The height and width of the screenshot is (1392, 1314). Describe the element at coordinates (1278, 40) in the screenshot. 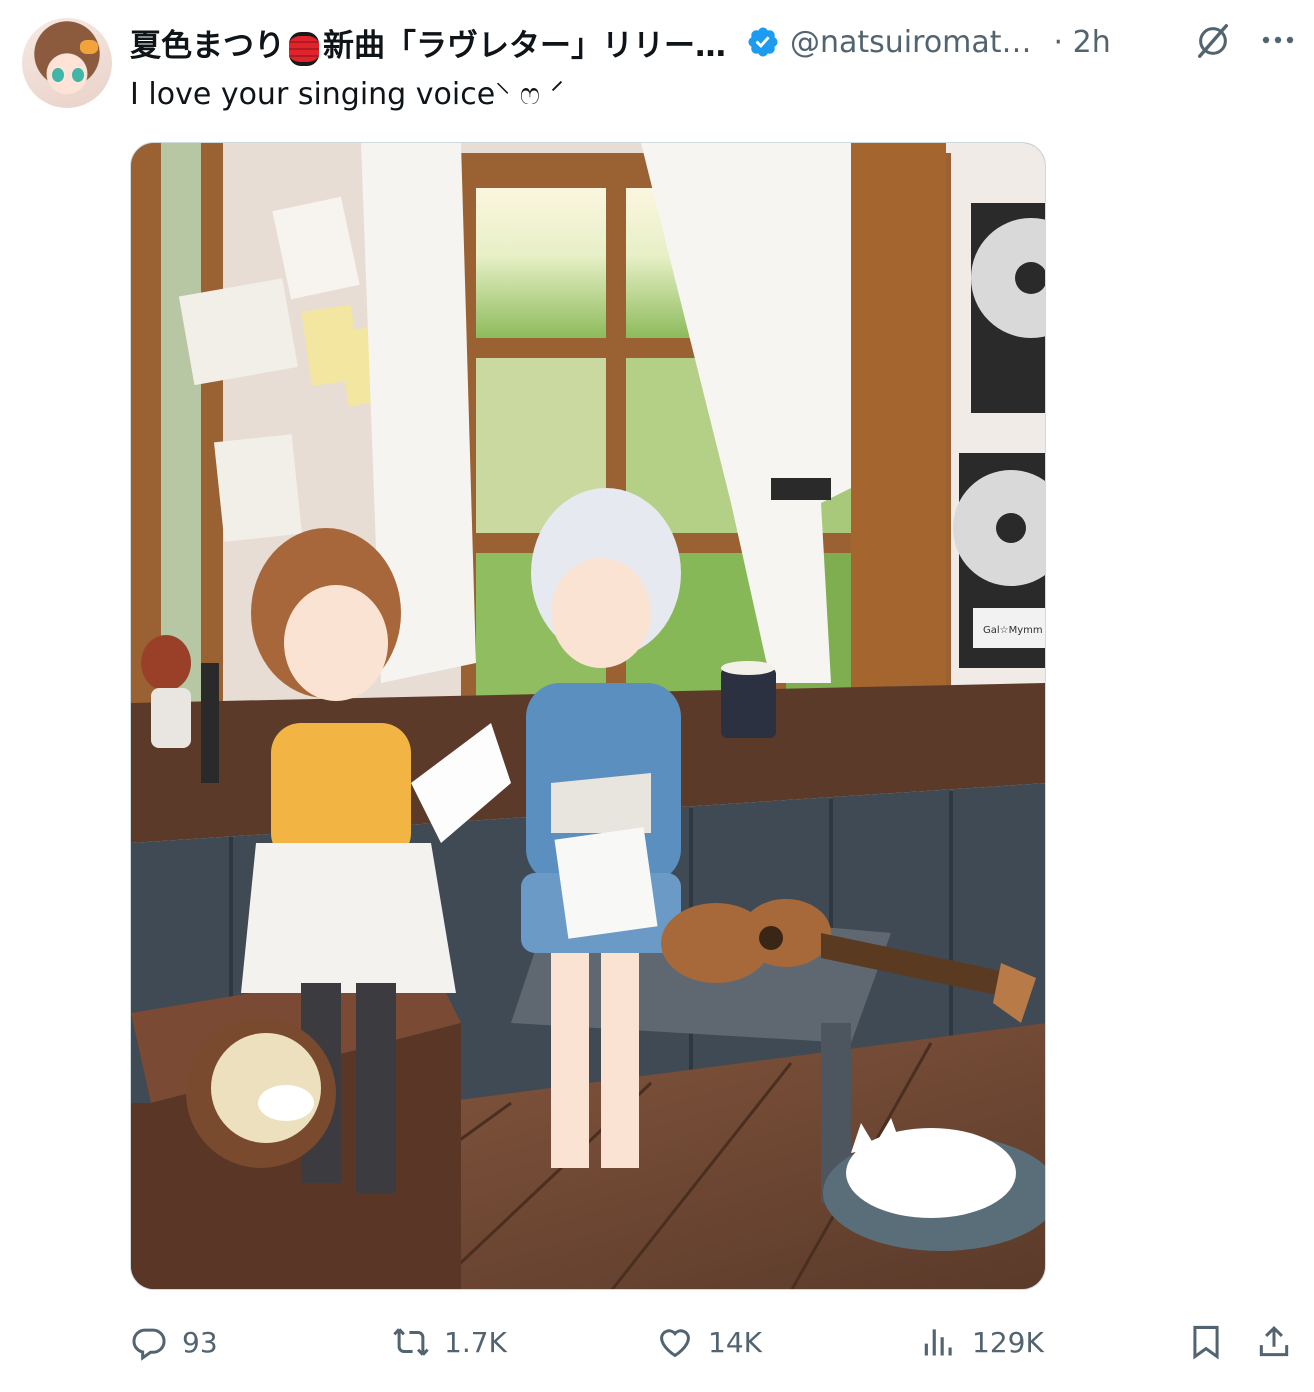

I see `more-icon` at that location.